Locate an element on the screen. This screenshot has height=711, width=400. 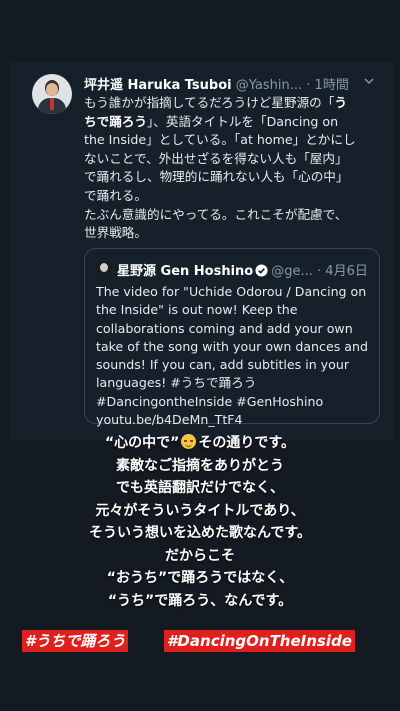
author-name: 坪井遥 Haruka Tsuboi is located at coordinates (158, 85).